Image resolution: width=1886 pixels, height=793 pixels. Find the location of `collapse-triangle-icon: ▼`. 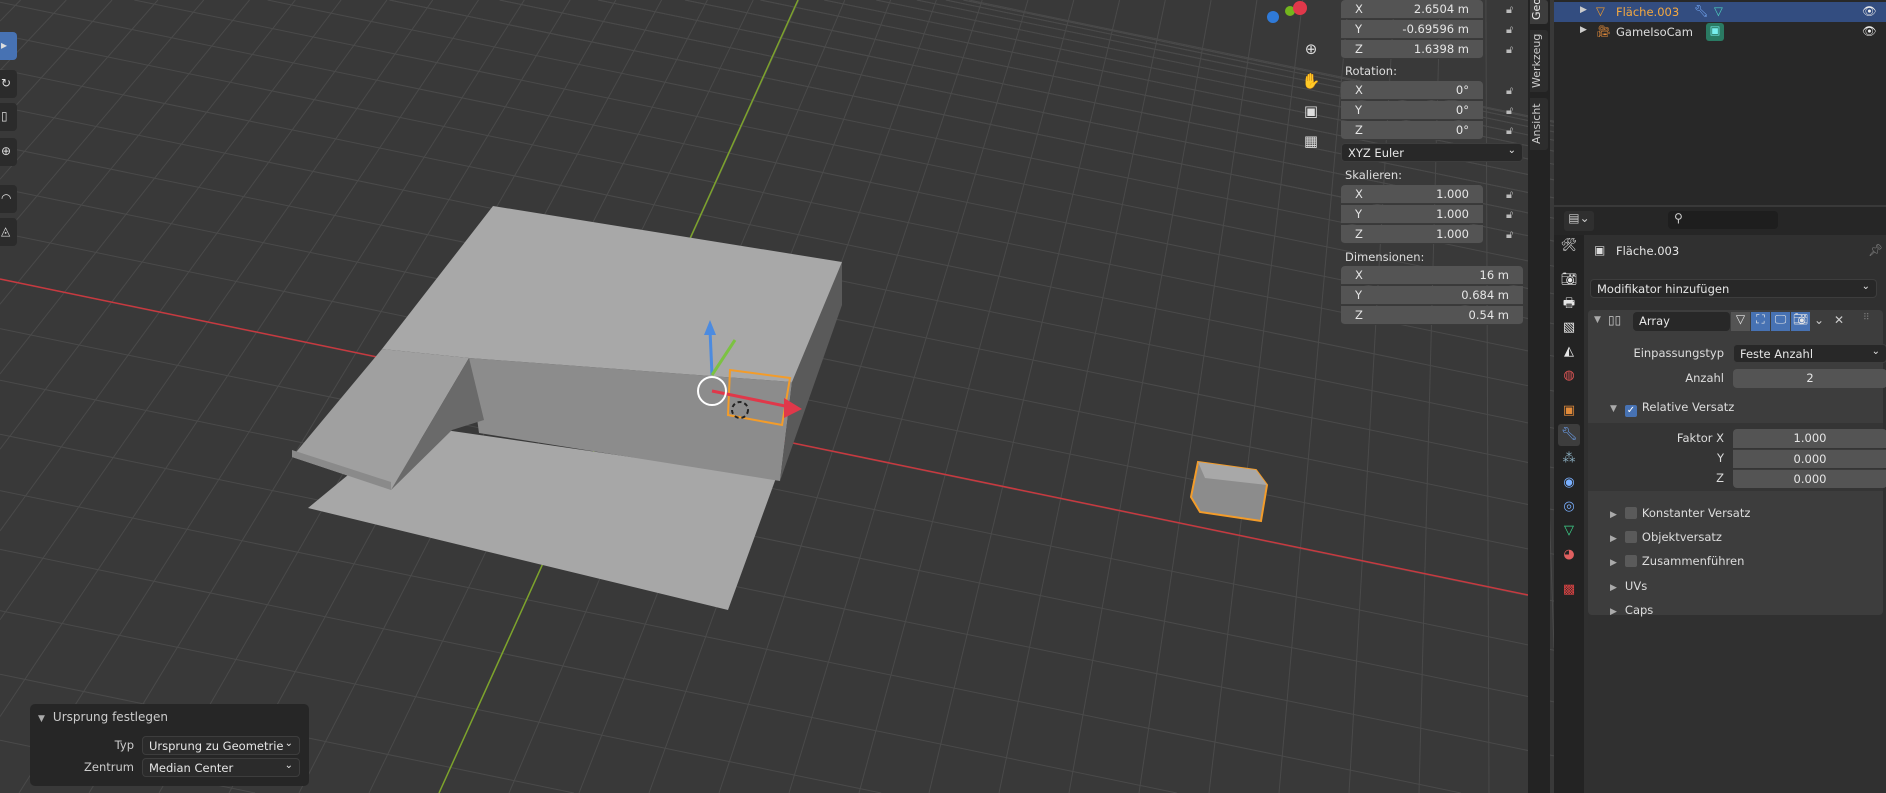

collapse-triangle-icon: ▼ is located at coordinates (1597, 320).